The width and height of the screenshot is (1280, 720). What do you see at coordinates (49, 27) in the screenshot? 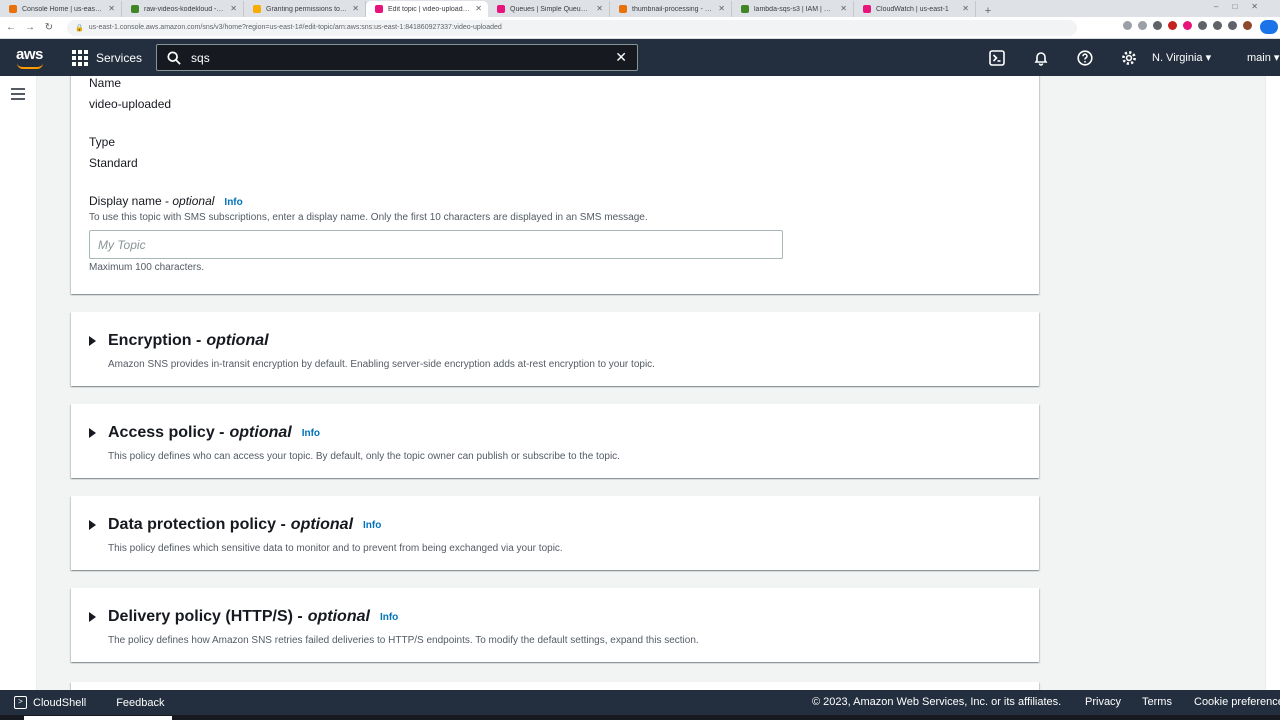
I see `reload-icon: ↻` at bounding box center [49, 27].